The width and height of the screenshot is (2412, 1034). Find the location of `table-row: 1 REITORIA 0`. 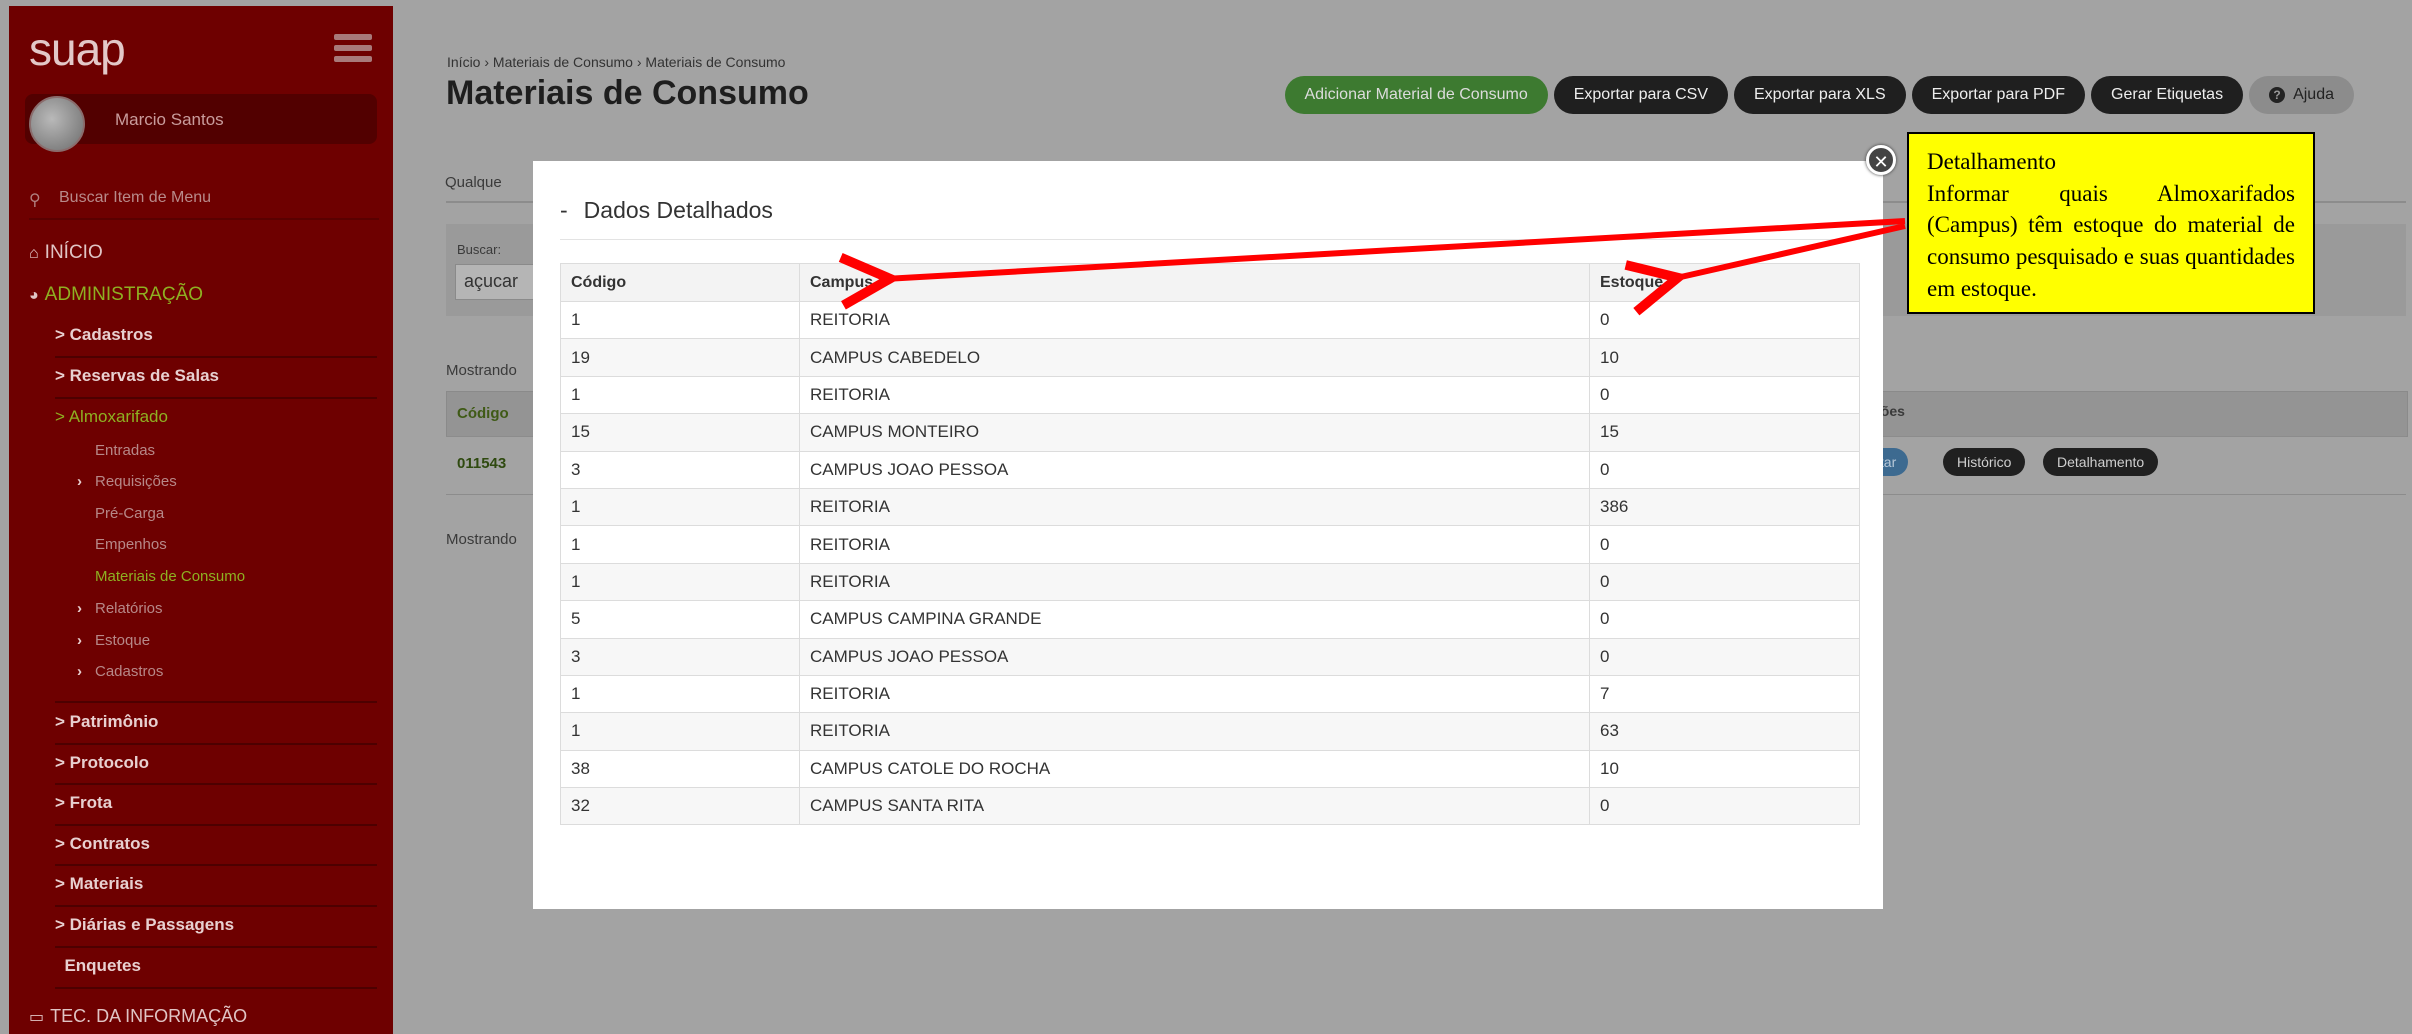

table-row: 1 REITORIA 0 is located at coordinates (1210, 395).